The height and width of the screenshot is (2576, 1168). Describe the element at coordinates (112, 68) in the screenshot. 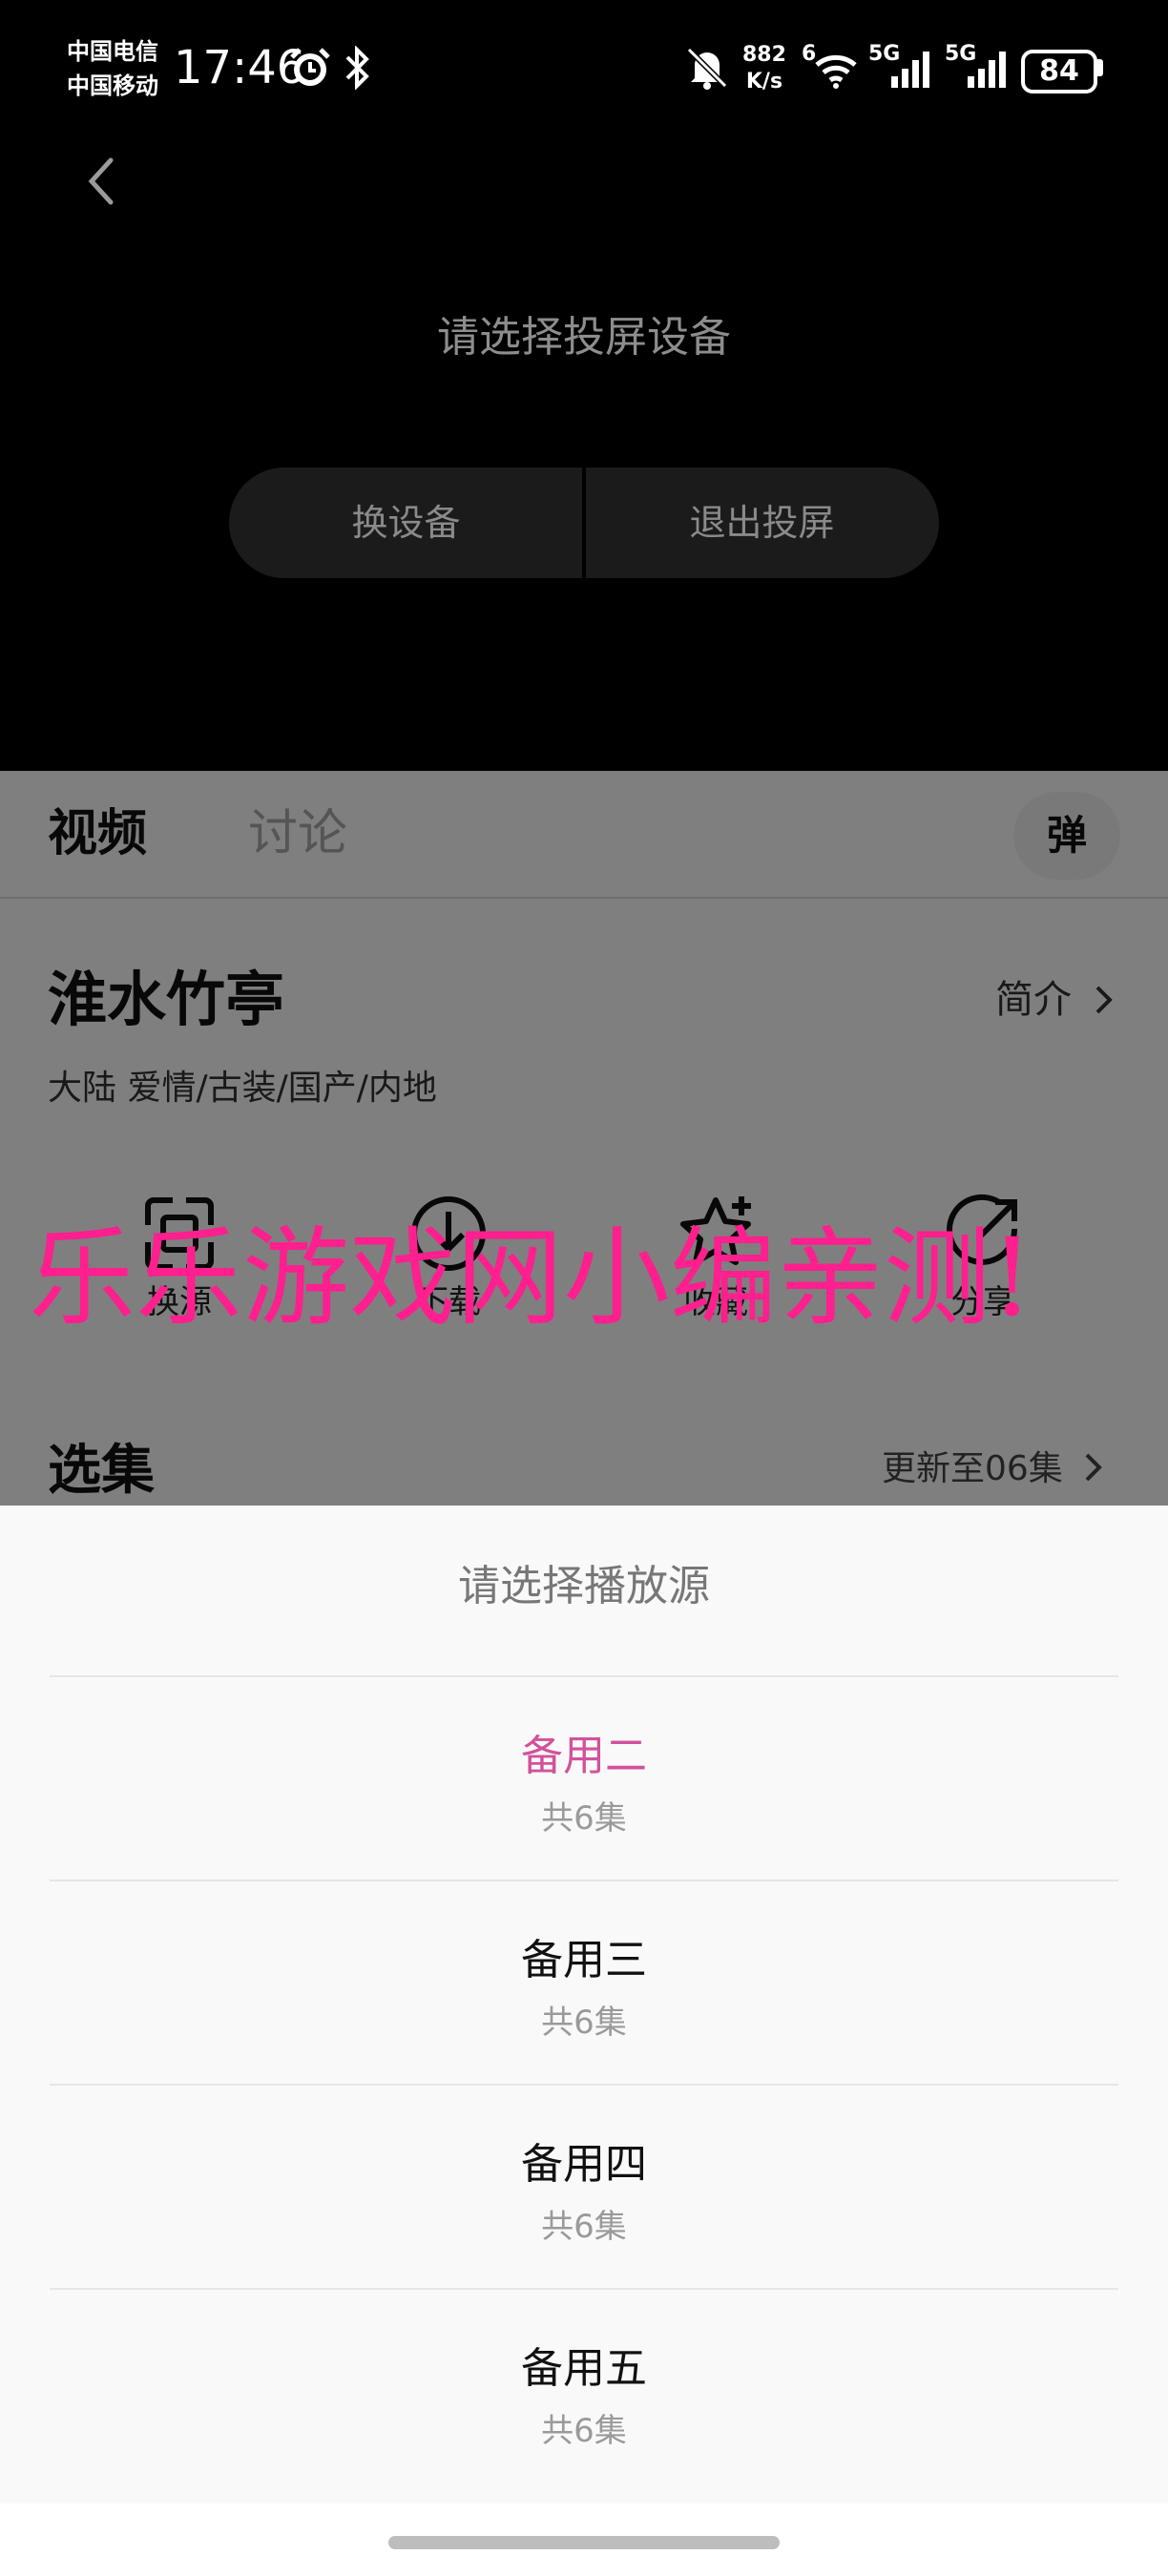

I see `carrier-labels: 中国电信 中国移动` at that location.